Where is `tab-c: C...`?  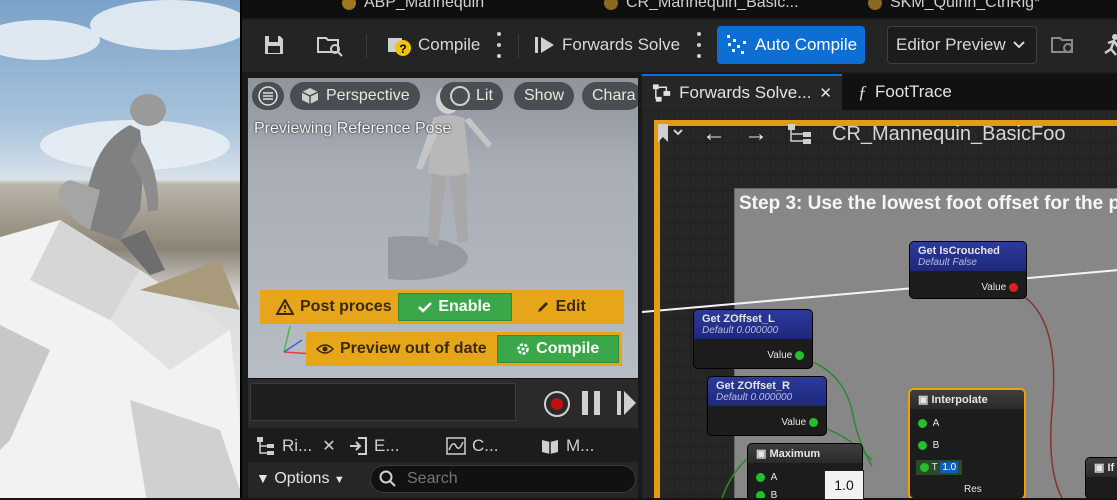 tab-c: C... is located at coordinates (472, 446).